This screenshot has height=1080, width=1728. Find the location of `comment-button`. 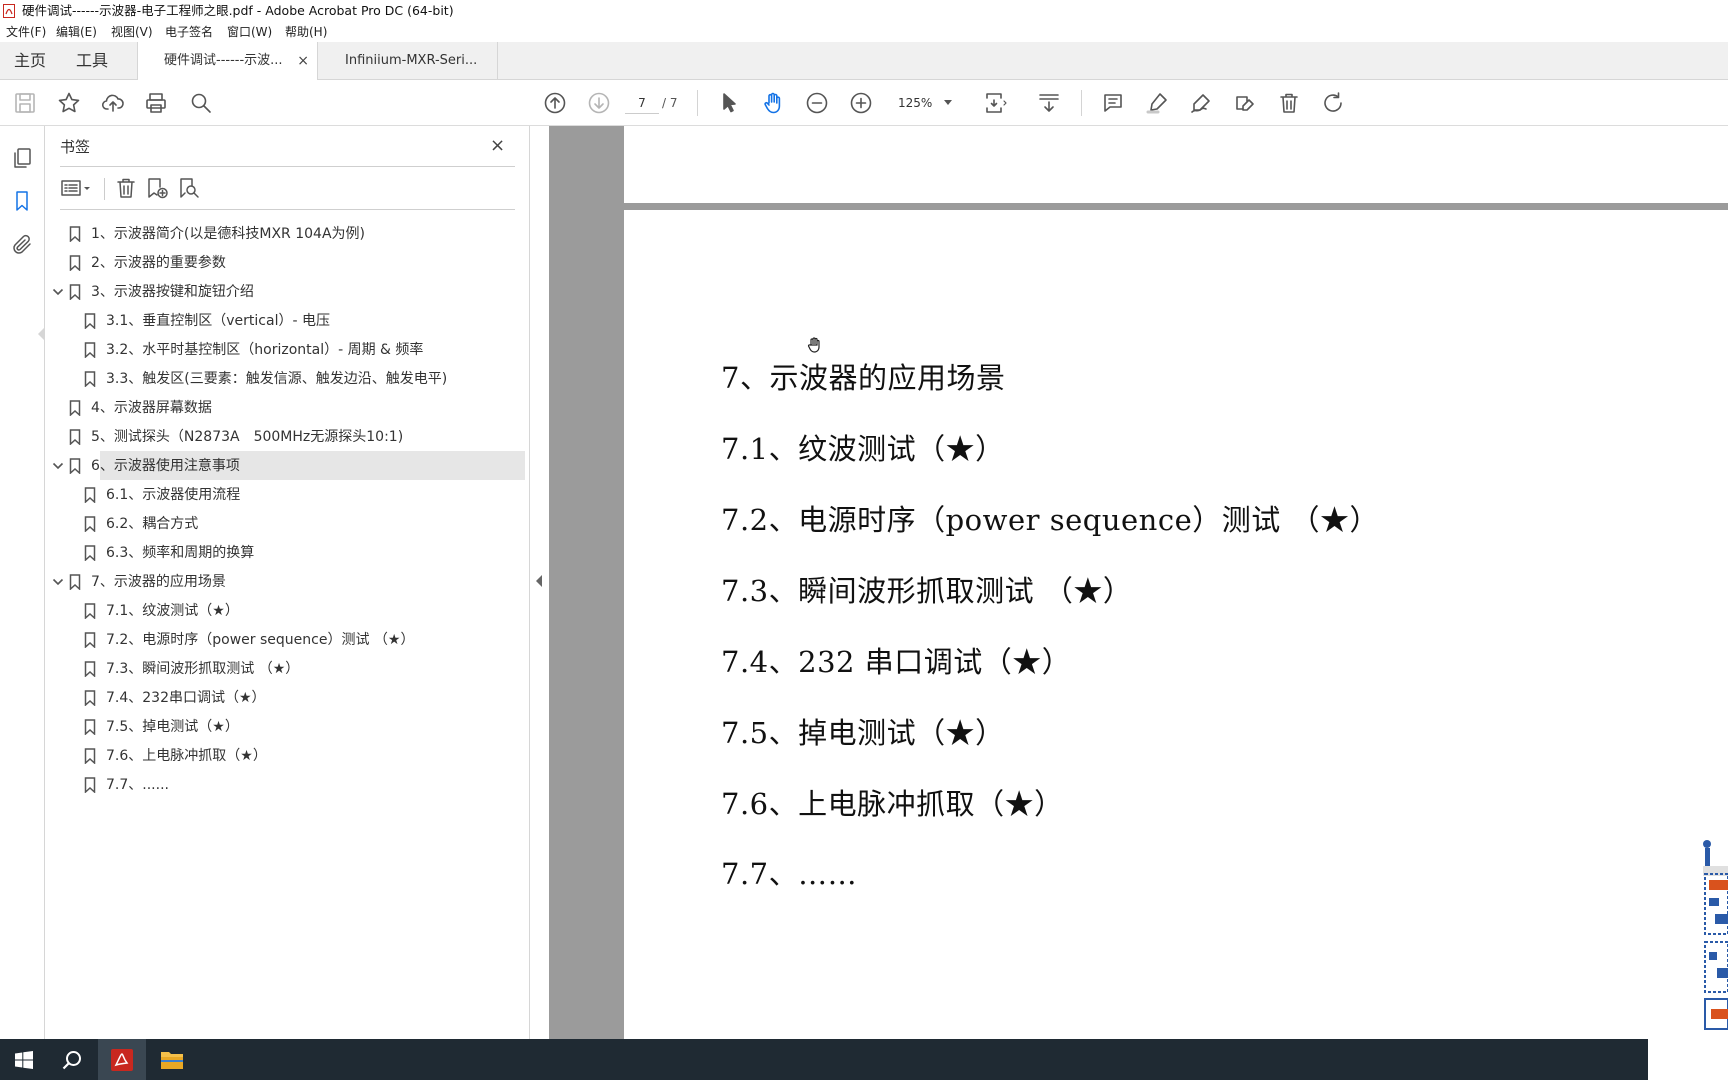

comment-button is located at coordinates (1113, 103).